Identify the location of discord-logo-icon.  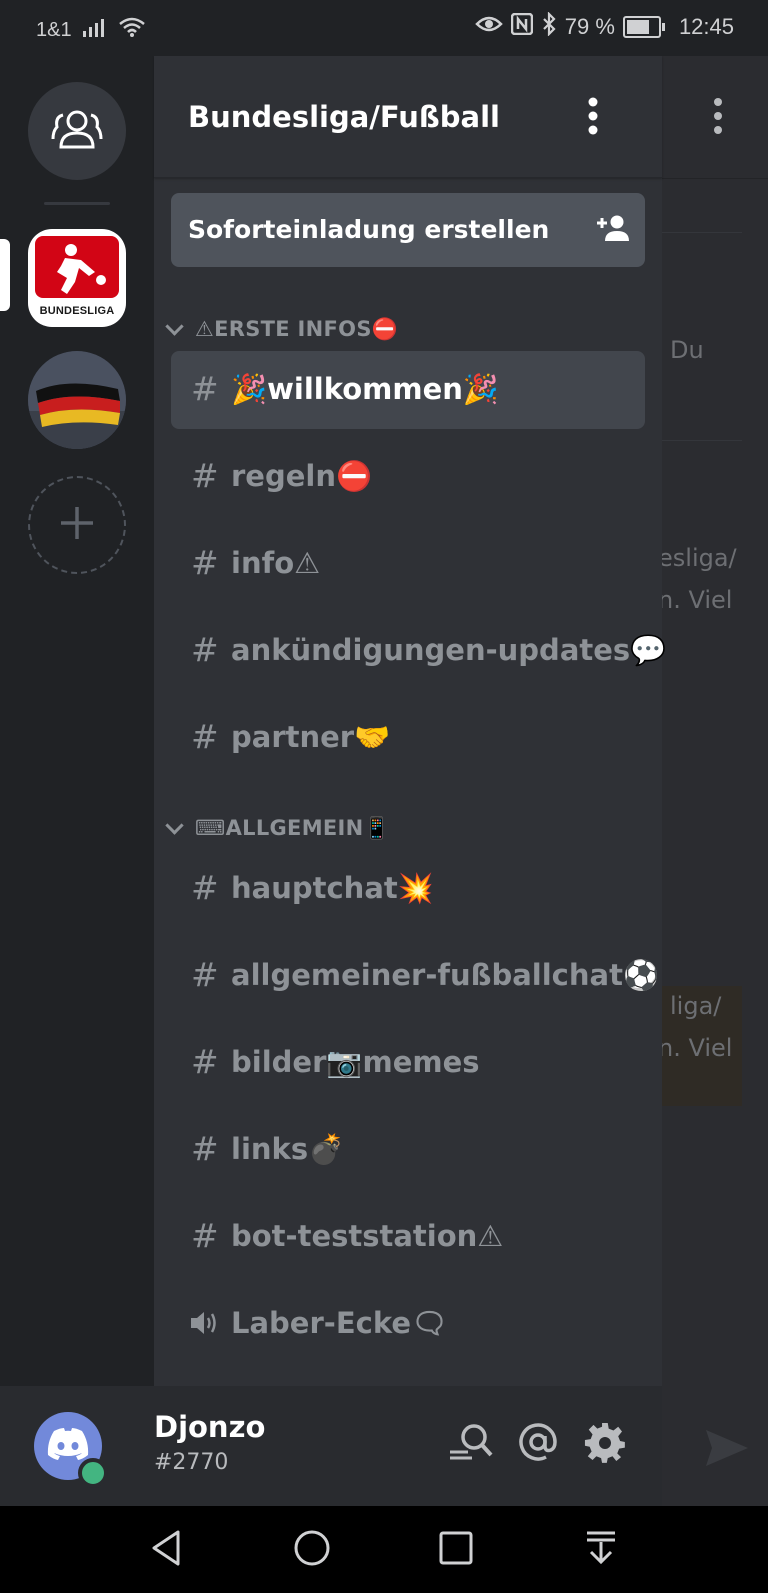
(68, 1446).